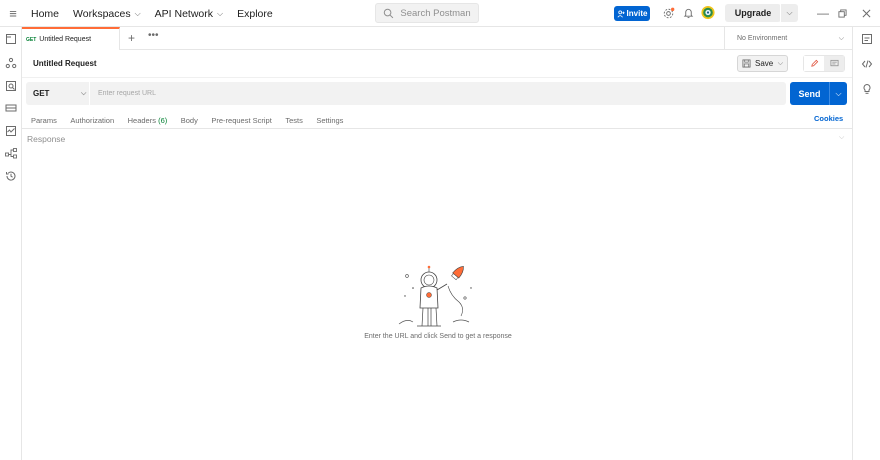  Describe the element at coordinates (13, 13) in the screenshot. I see `menu-icon: ≡` at that location.